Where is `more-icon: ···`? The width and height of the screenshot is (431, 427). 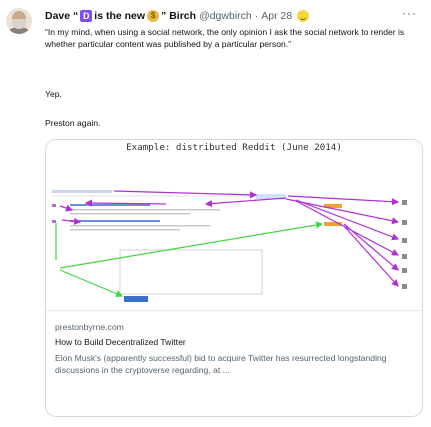 more-icon: ··· is located at coordinates (409, 13).